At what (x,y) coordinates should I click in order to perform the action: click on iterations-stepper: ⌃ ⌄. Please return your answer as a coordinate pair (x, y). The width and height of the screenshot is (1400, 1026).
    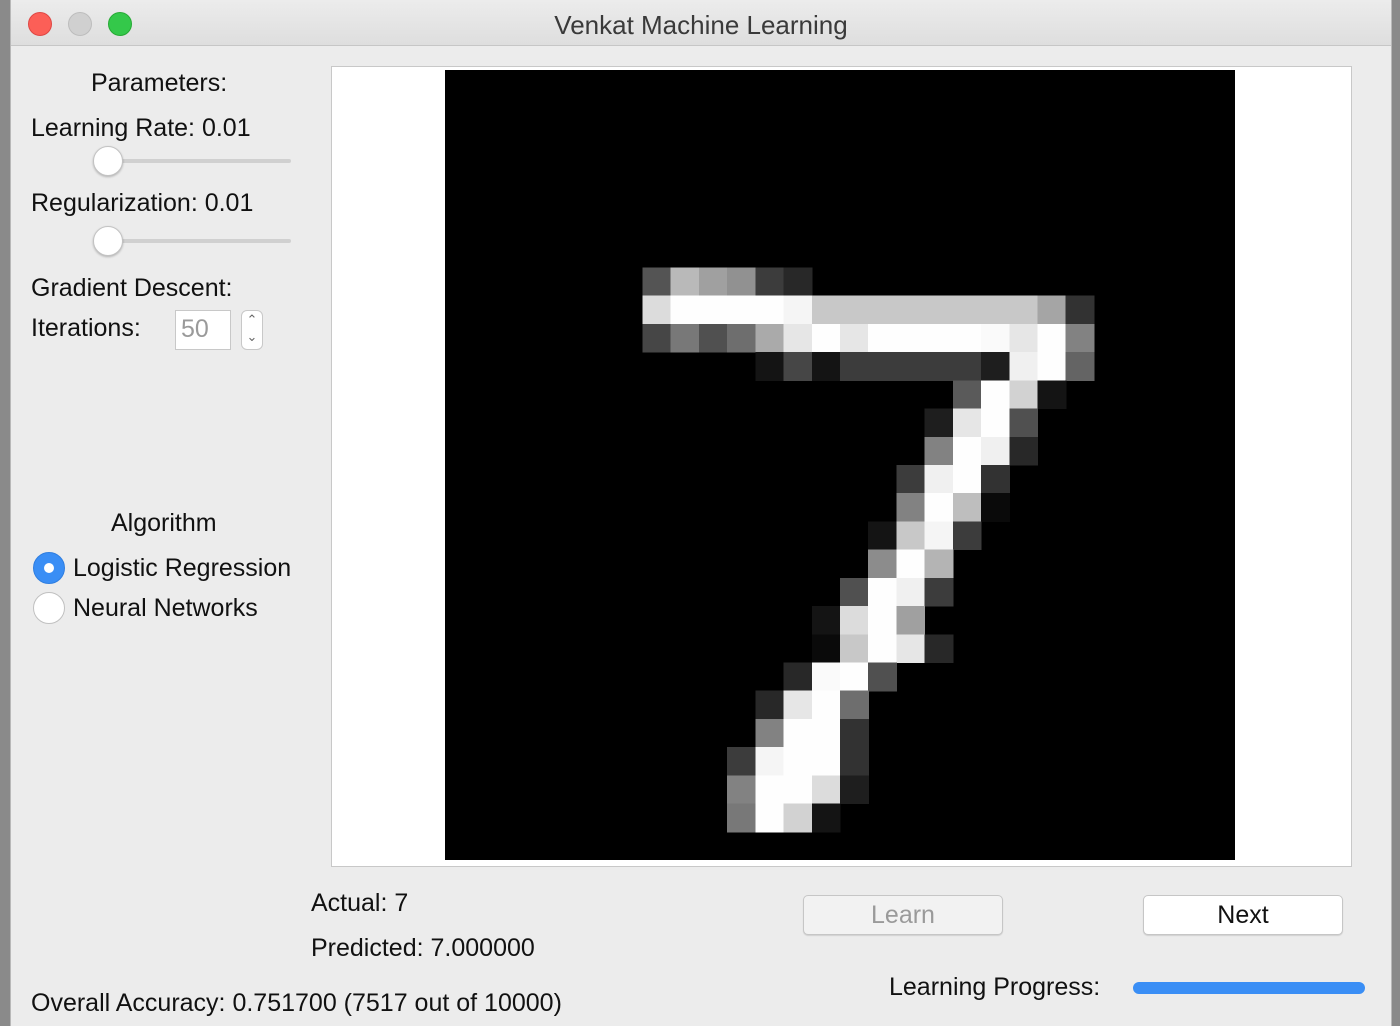
    Looking at the image, I should click on (252, 330).